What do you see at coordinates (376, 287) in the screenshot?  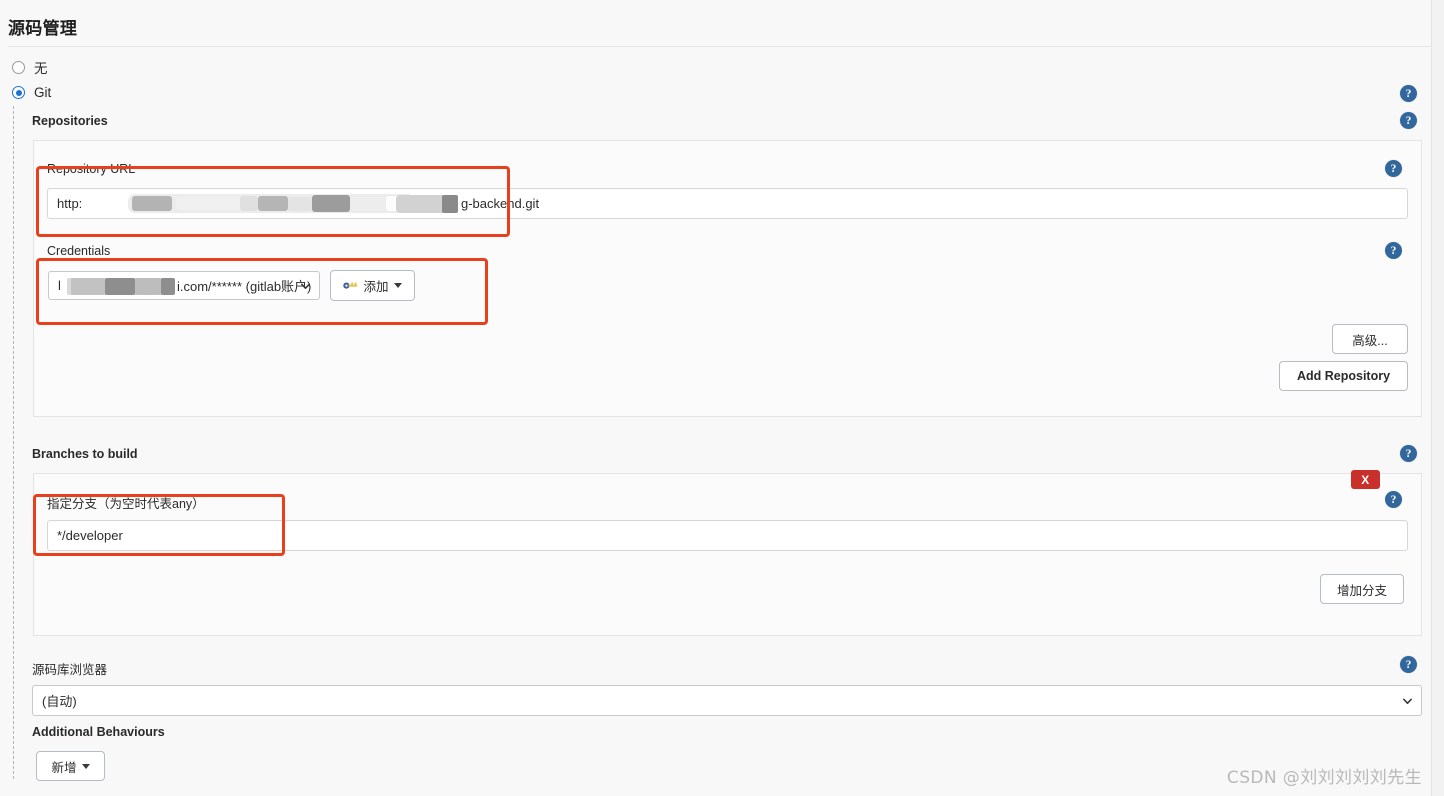 I see `add-credentials-label: 添加` at bounding box center [376, 287].